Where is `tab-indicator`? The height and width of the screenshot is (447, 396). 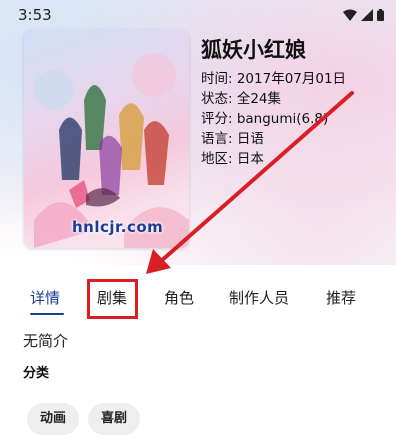 tab-indicator is located at coordinates (47, 314).